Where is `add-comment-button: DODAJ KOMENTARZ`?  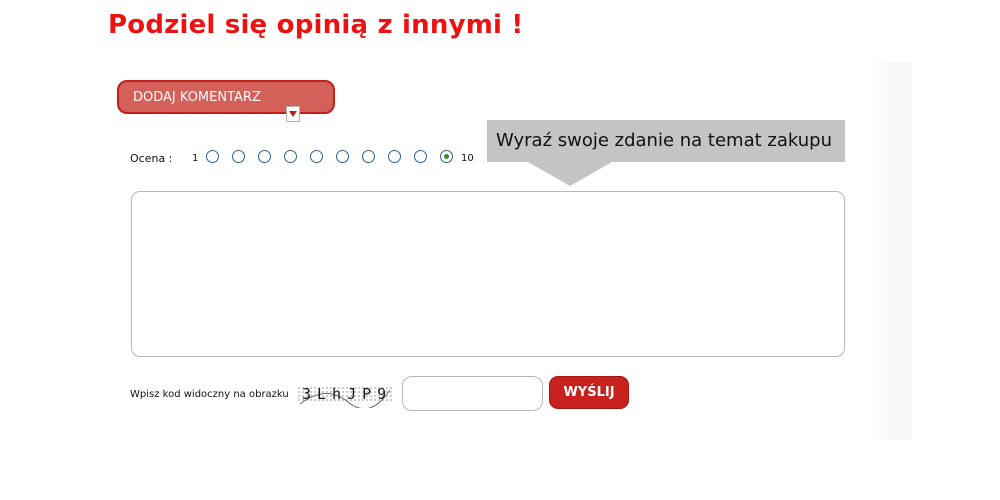 add-comment-button: DODAJ KOMENTARZ is located at coordinates (226, 97).